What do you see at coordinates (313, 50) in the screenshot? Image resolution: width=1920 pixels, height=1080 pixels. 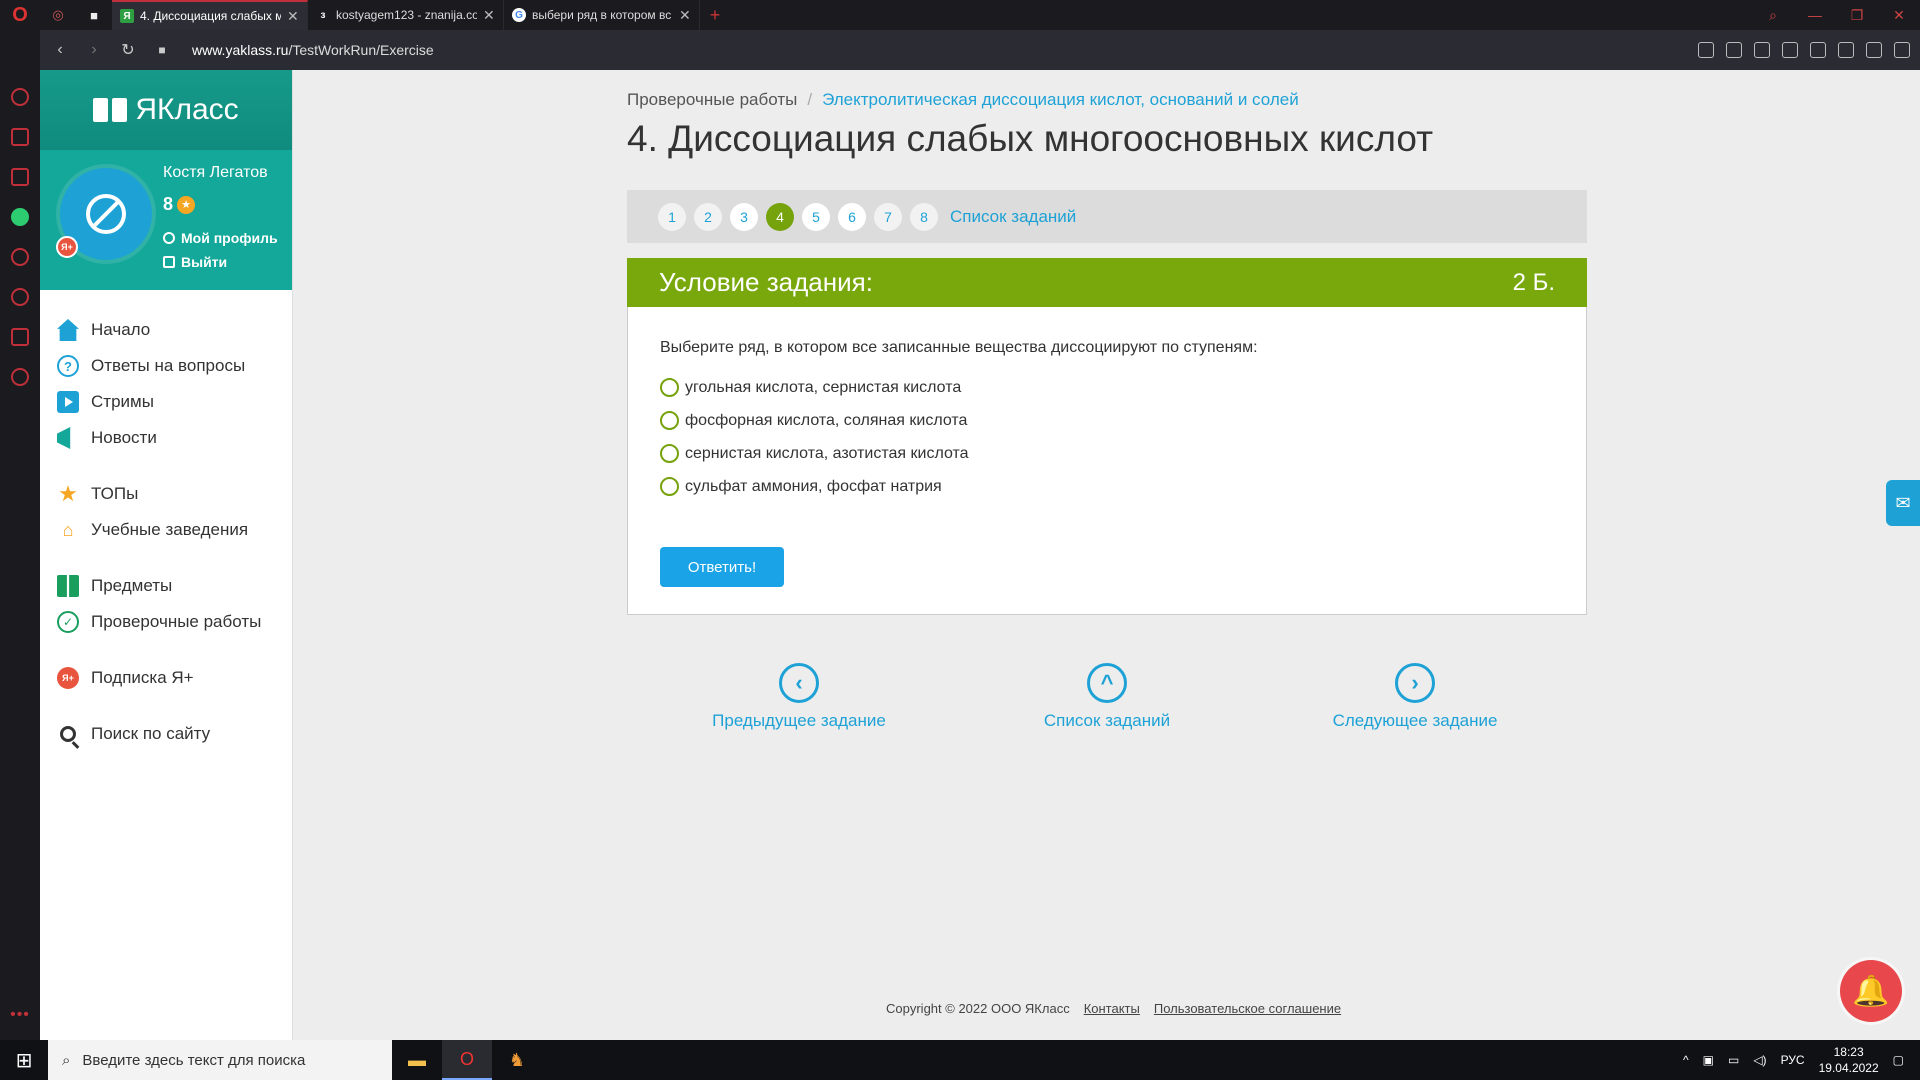 I see `url-field: www.yaklass.ru/TestWorkRun/Exercise` at bounding box center [313, 50].